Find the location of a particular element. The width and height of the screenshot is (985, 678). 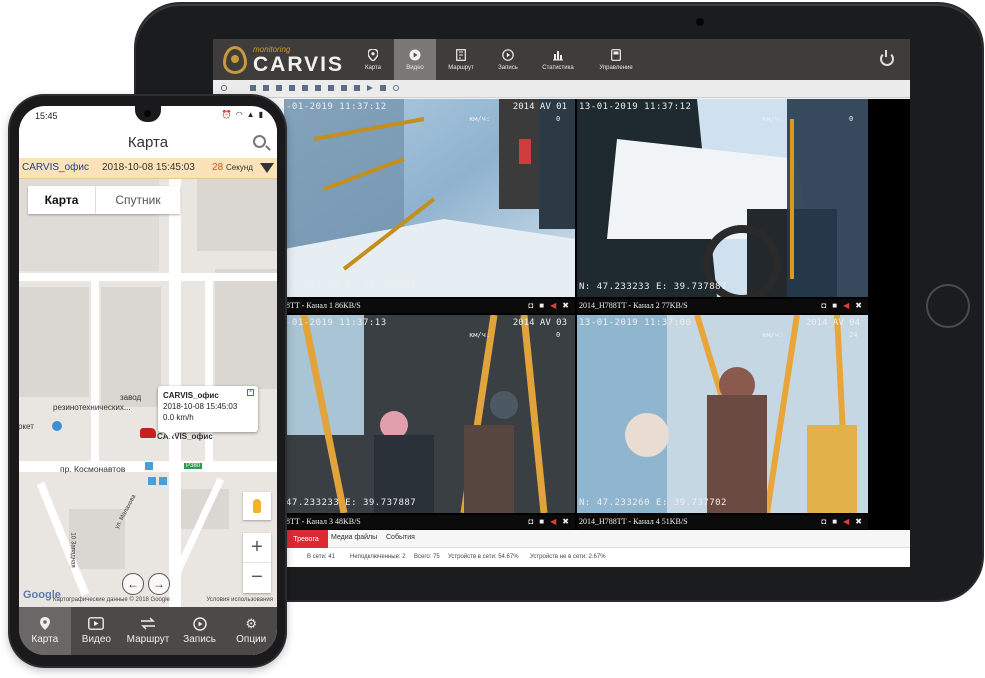

zoom-in-button: + is located at coordinates (257, 548).